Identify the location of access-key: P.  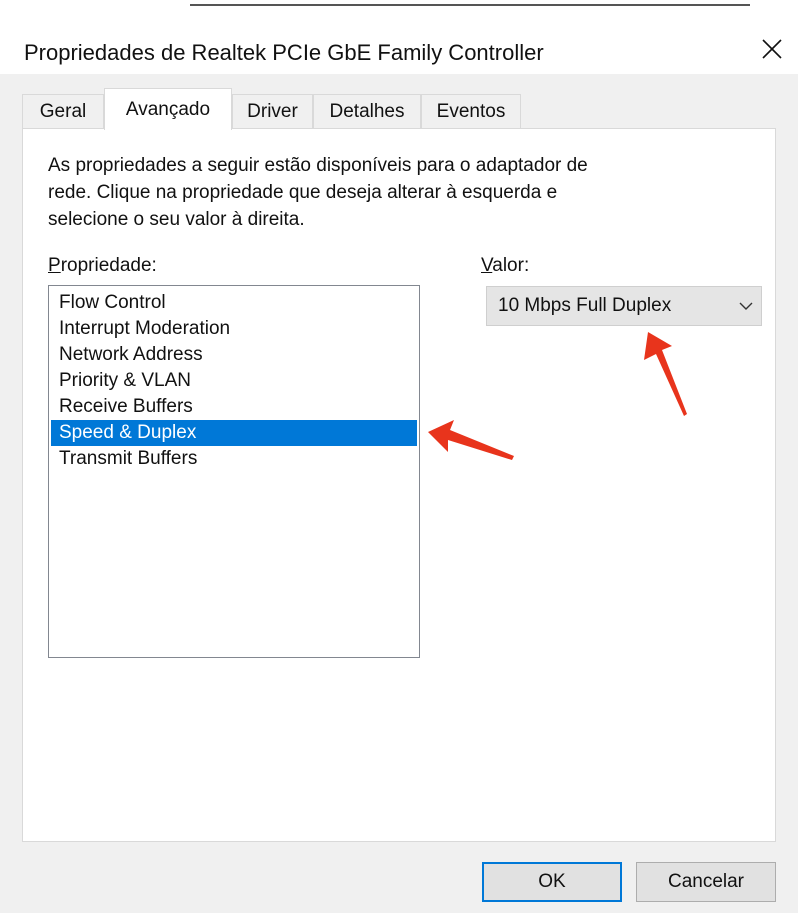
(54, 265).